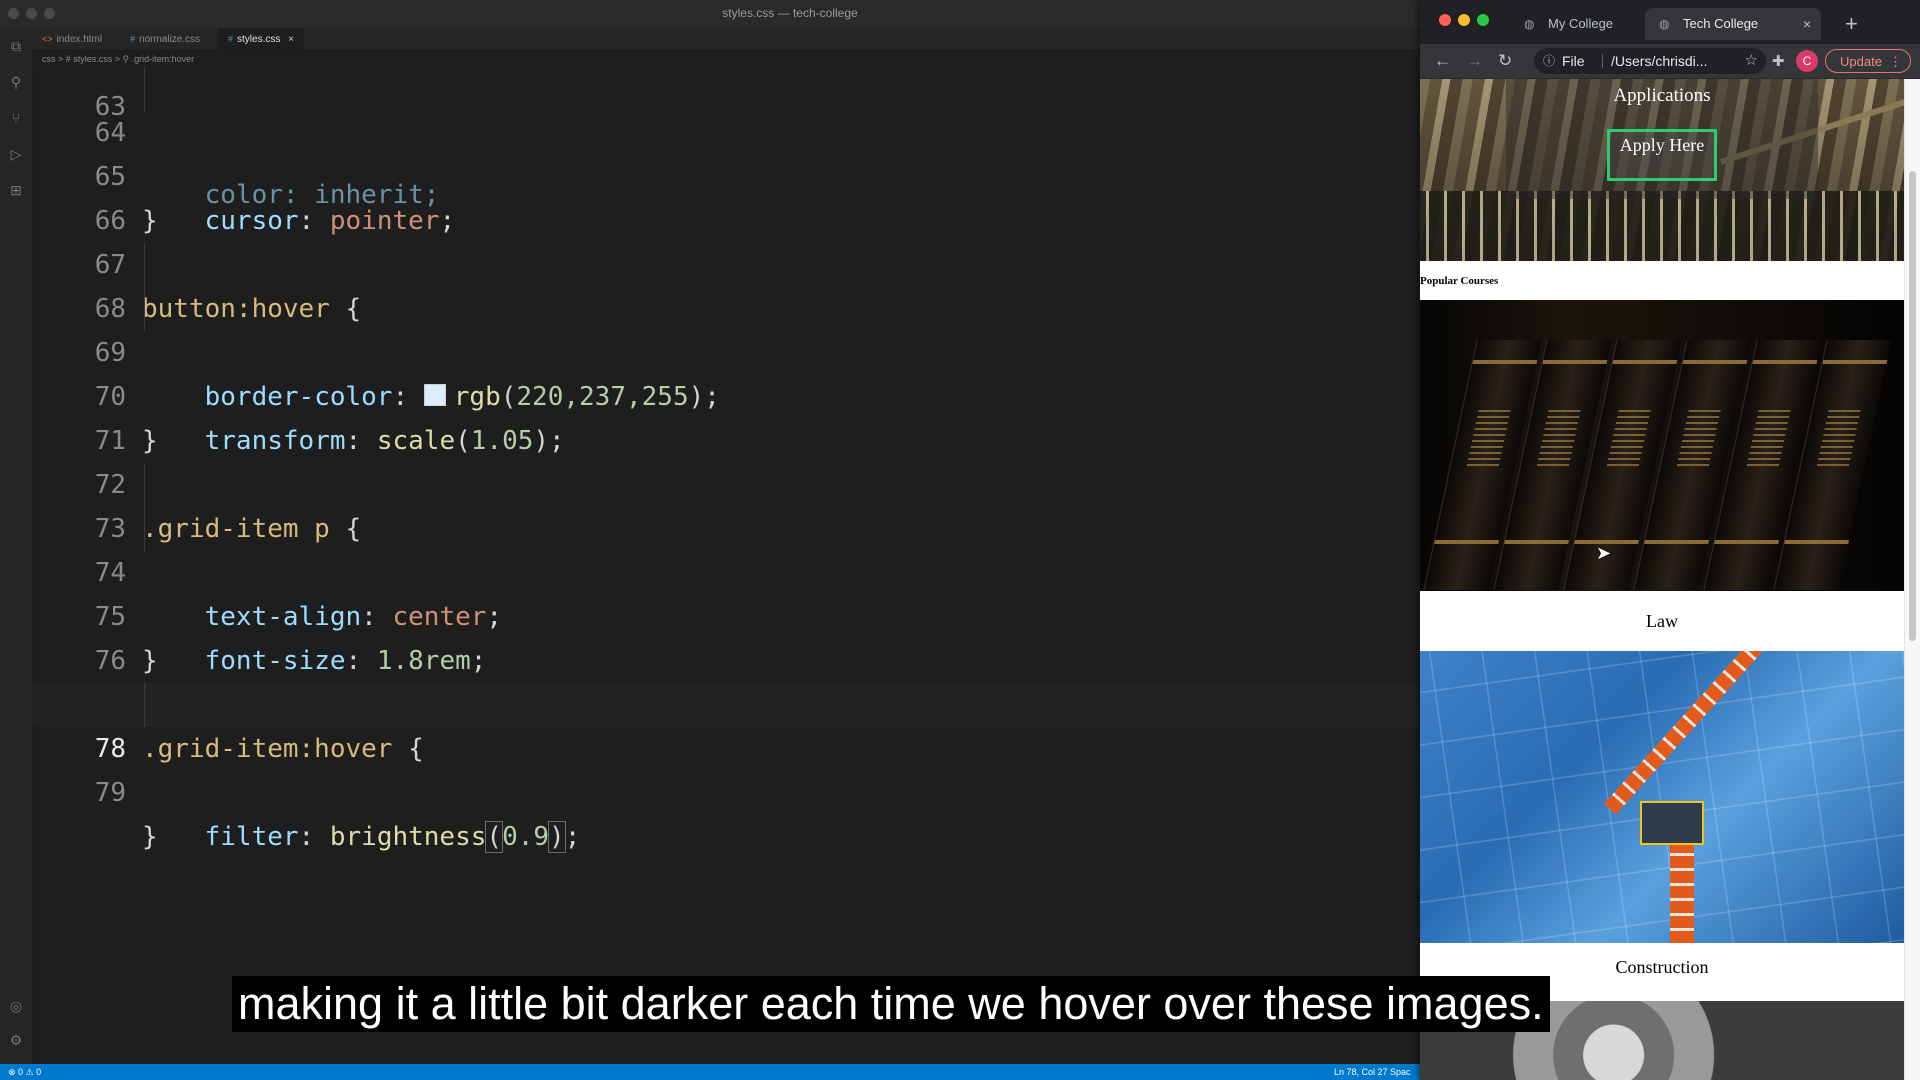 This screenshot has width=1920, height=1080. What do you see at coordinates (16, 154) in the screenshot?
I see `run-debug-icon: ▷` at bounding box center [16, 154].